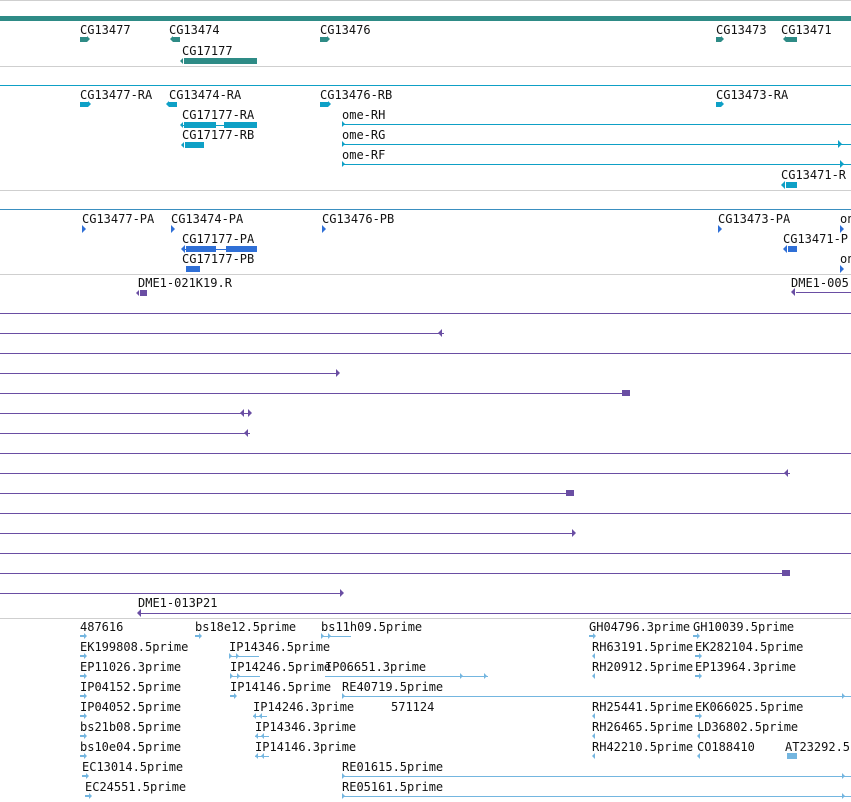 This screenshot has height=802, width=851. What do you see at coordinates (393, 767) in the screenshot?
I see `est-label: RE01615.5prime` at bounding box center [393, 767].